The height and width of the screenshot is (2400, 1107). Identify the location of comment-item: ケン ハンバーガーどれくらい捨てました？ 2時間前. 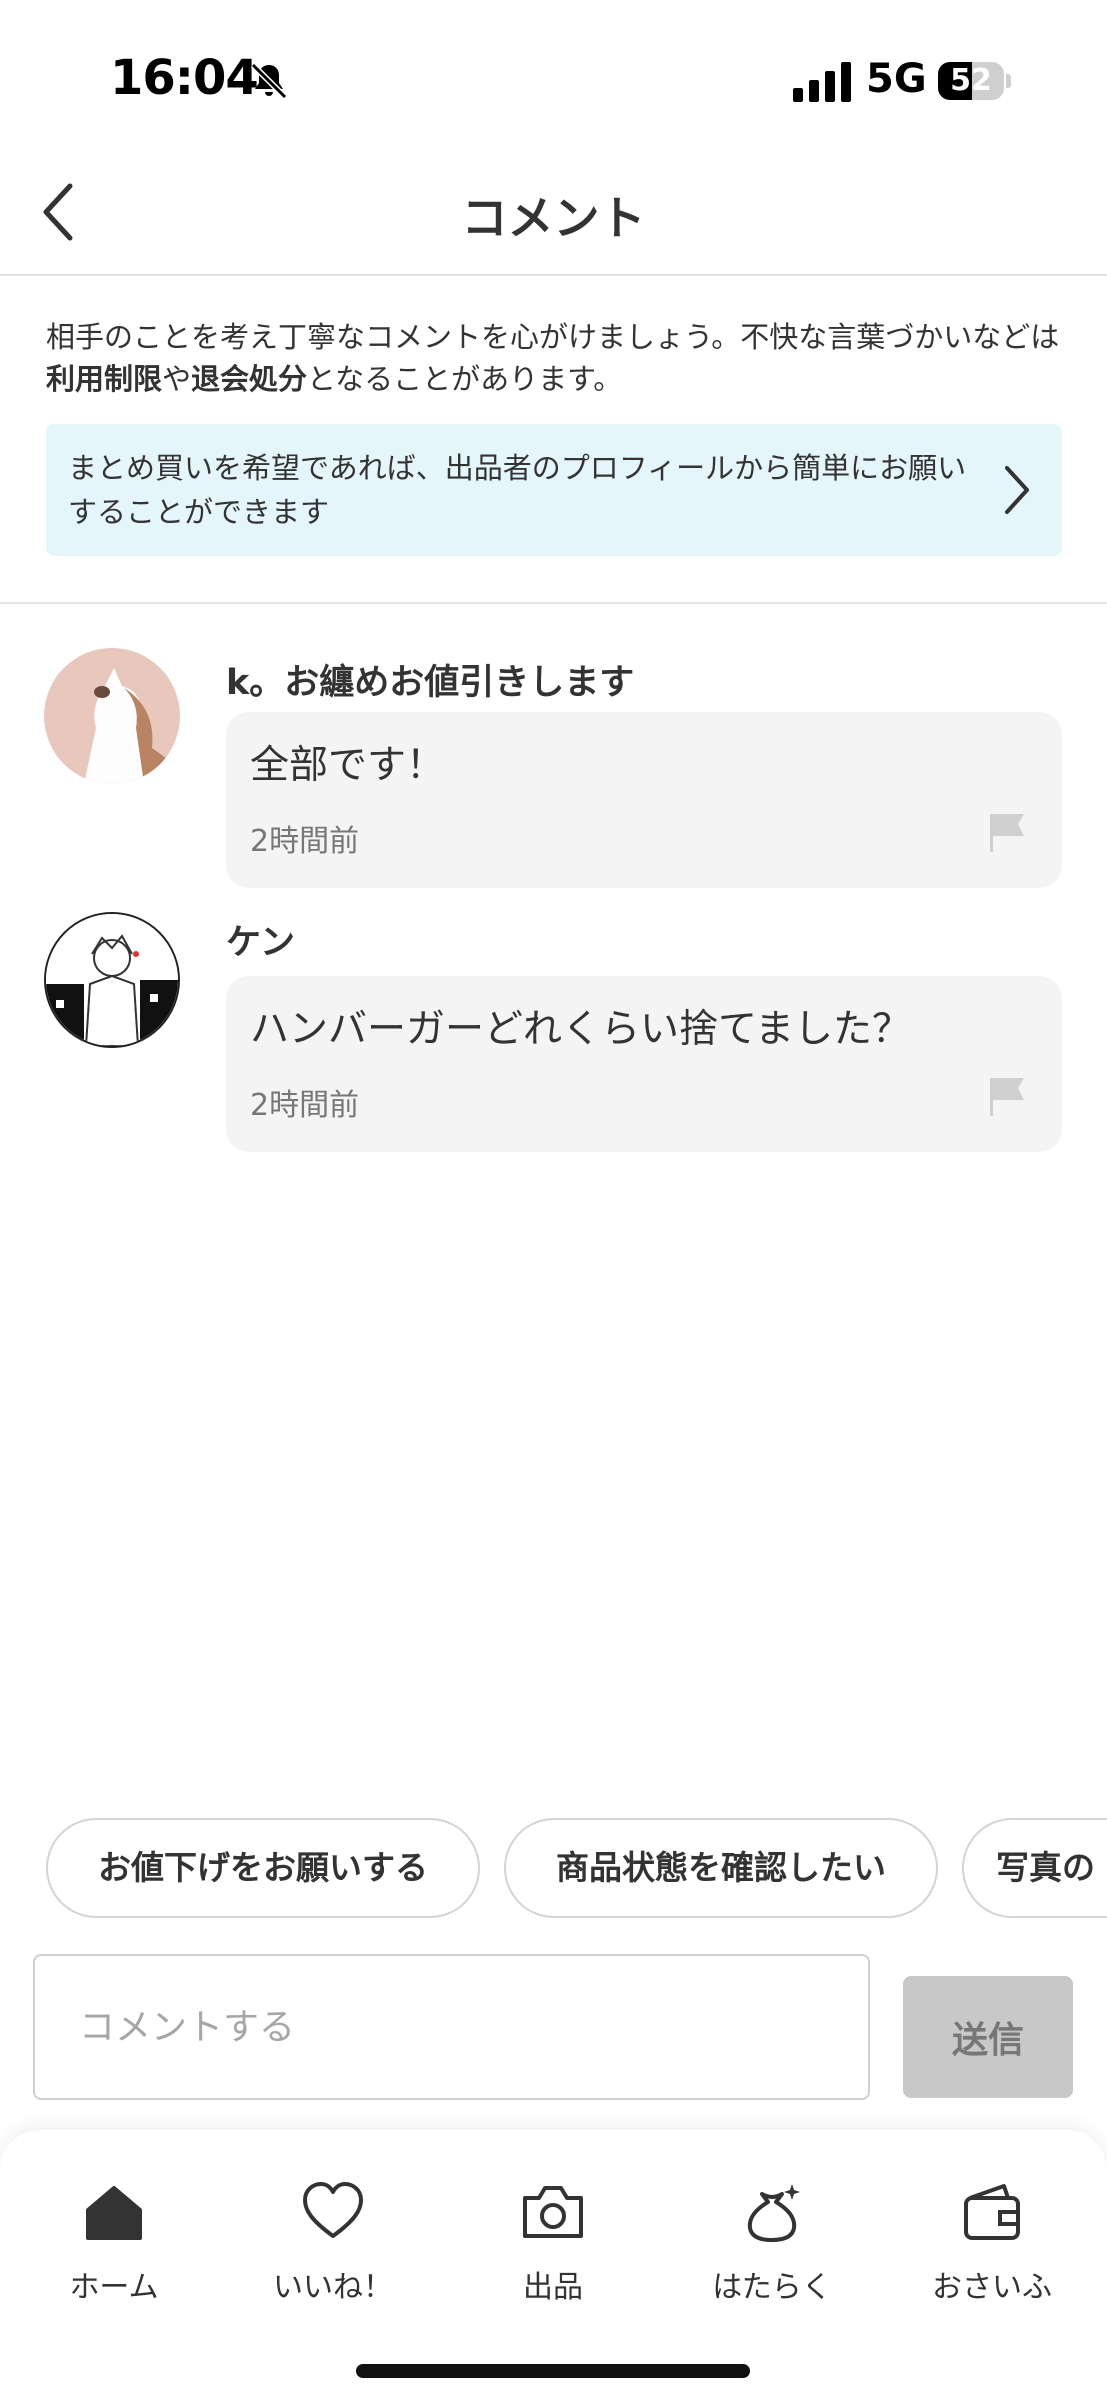
(553, 1037).